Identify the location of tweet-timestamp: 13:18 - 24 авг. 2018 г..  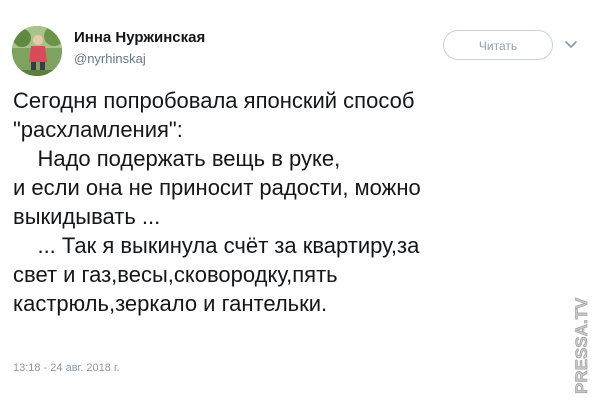
(66, 368).